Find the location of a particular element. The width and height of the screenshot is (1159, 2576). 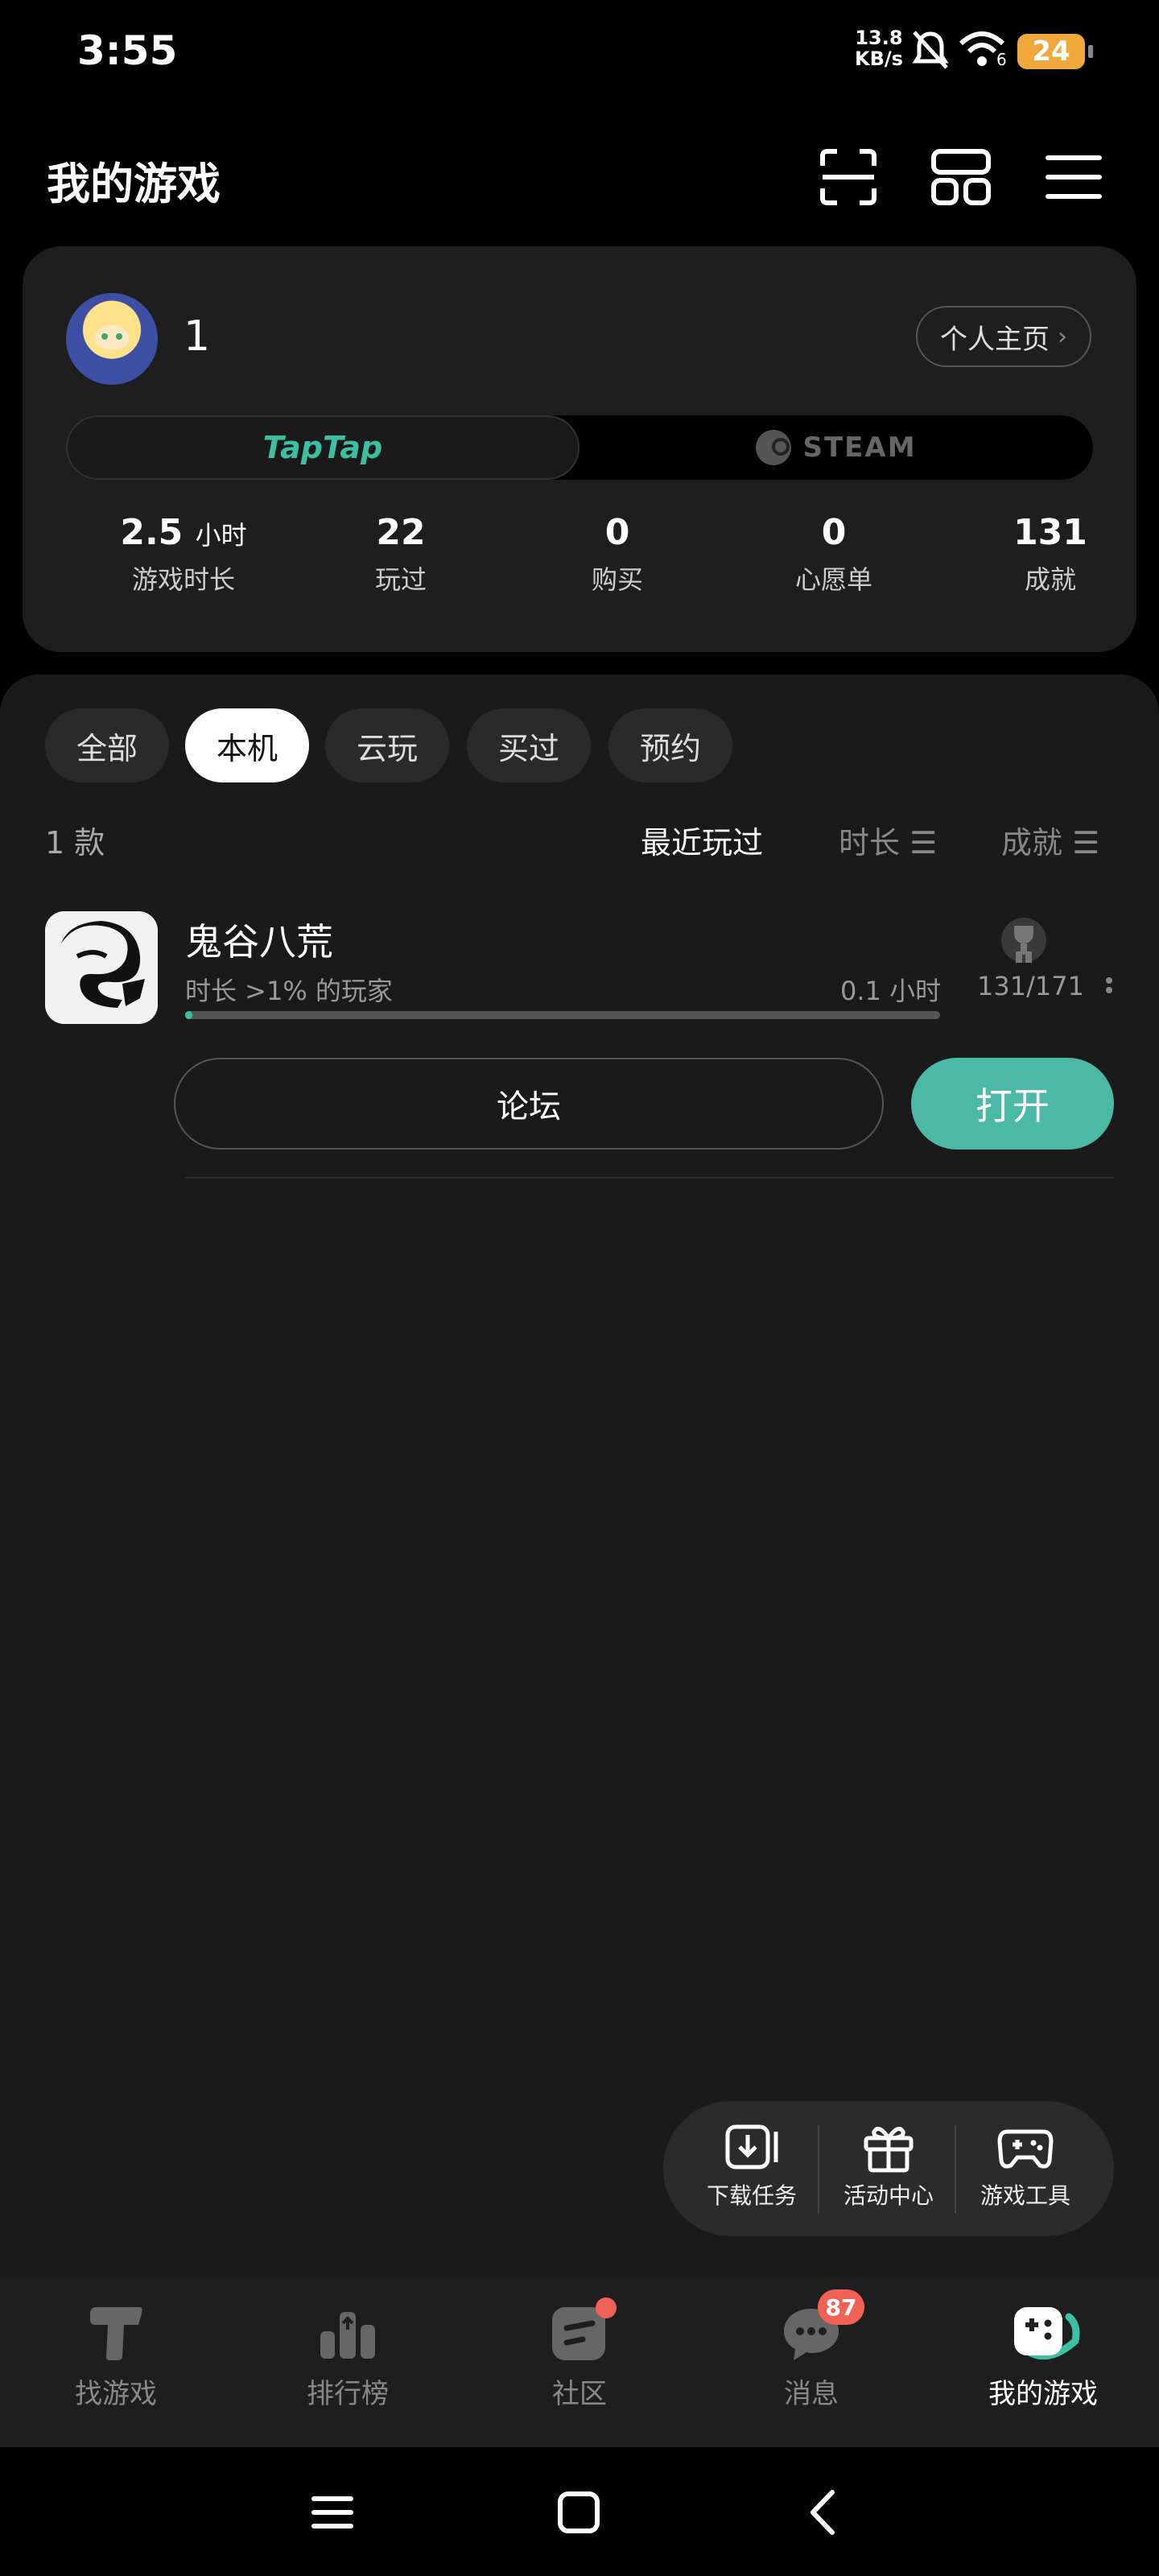

status-bar: 3:55 13.8 KB/s 6 24 is located at coordinates (579, 56).